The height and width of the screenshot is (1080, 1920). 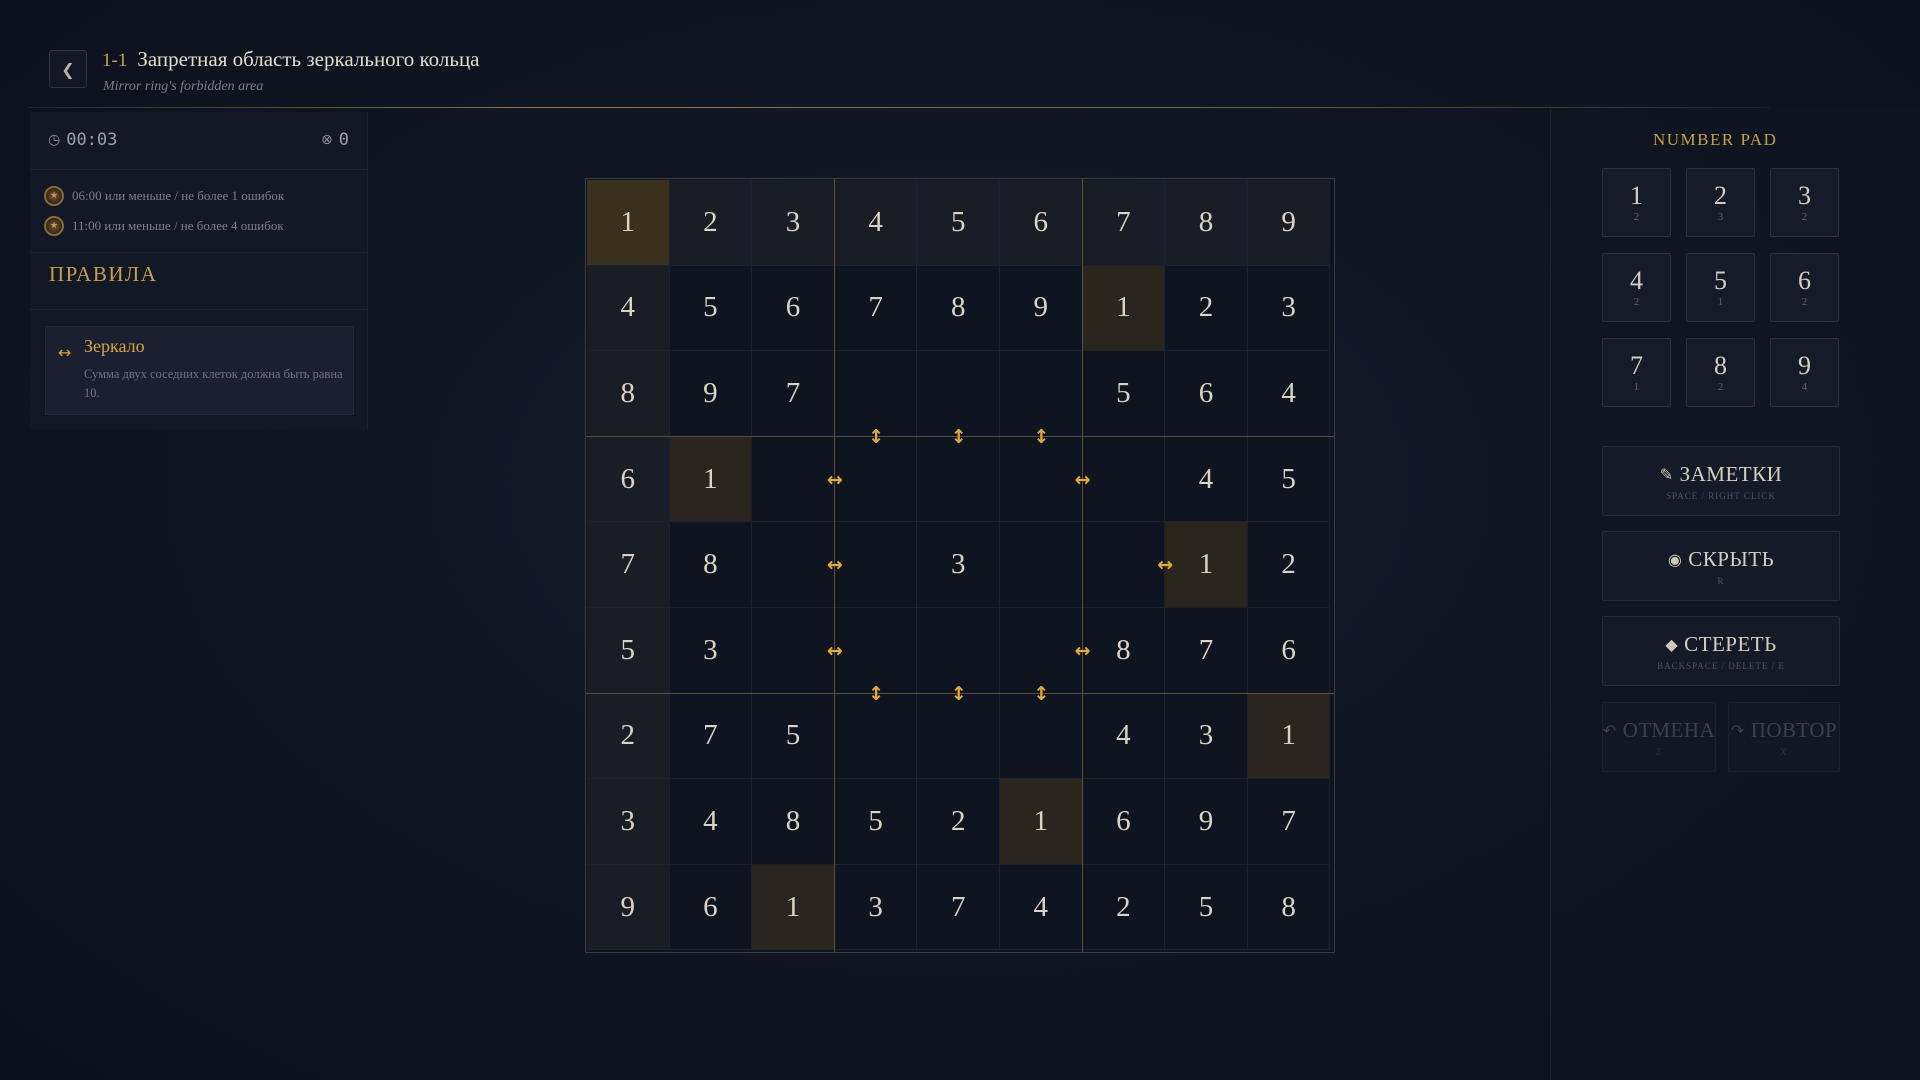 I want to click on level-title: Запретная область зеркального кольца, so click(x=308, y=59).